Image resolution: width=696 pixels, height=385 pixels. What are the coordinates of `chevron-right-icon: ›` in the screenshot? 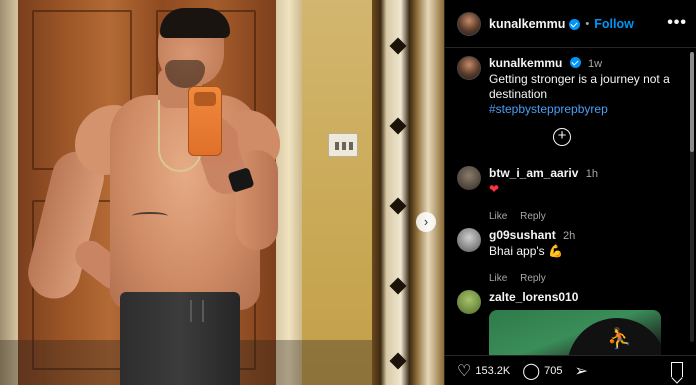 It's located at (426, 222).